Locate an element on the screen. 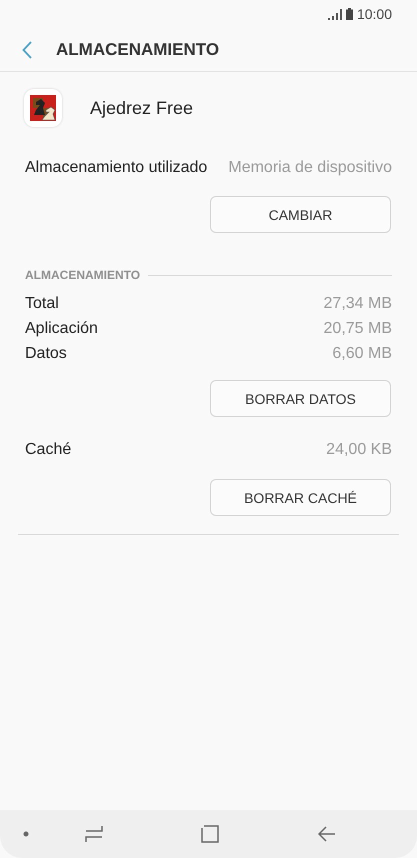  section-header: ALMACENAMIENTO is located at coordinates (82, 275).